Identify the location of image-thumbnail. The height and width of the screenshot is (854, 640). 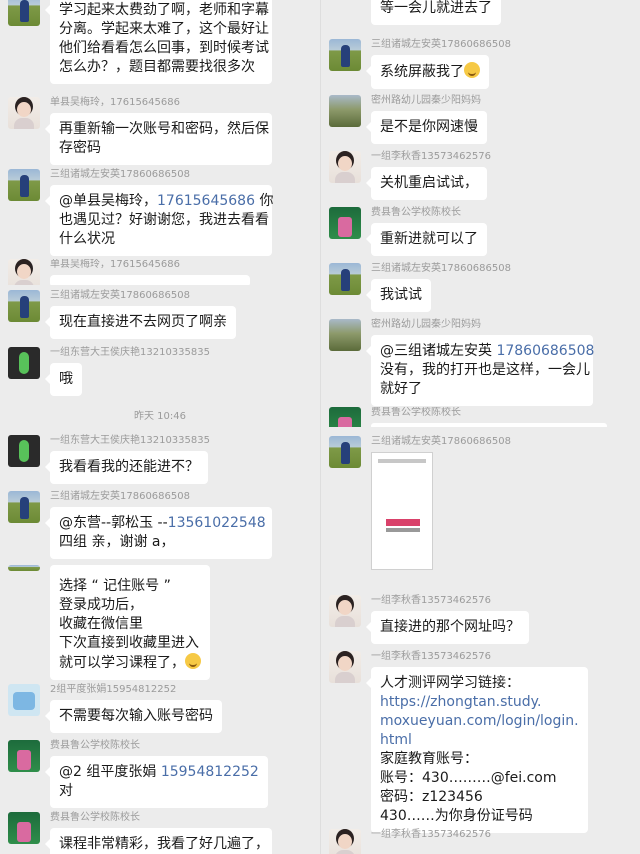
(402, 511).